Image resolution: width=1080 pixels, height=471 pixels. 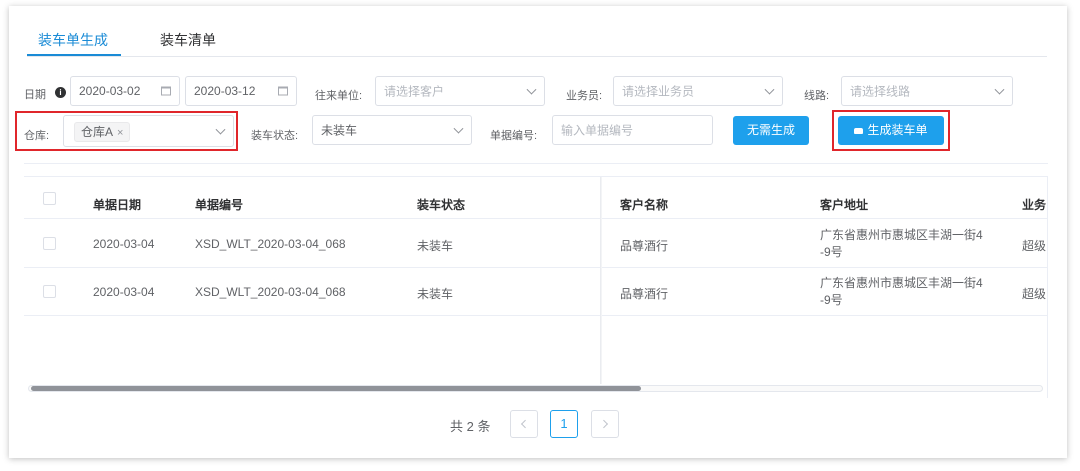 What do you see at coordinates (275, 136) in the screenshot?
I see `load-status-label: 装车状态:` at bounding box center [275, 136].